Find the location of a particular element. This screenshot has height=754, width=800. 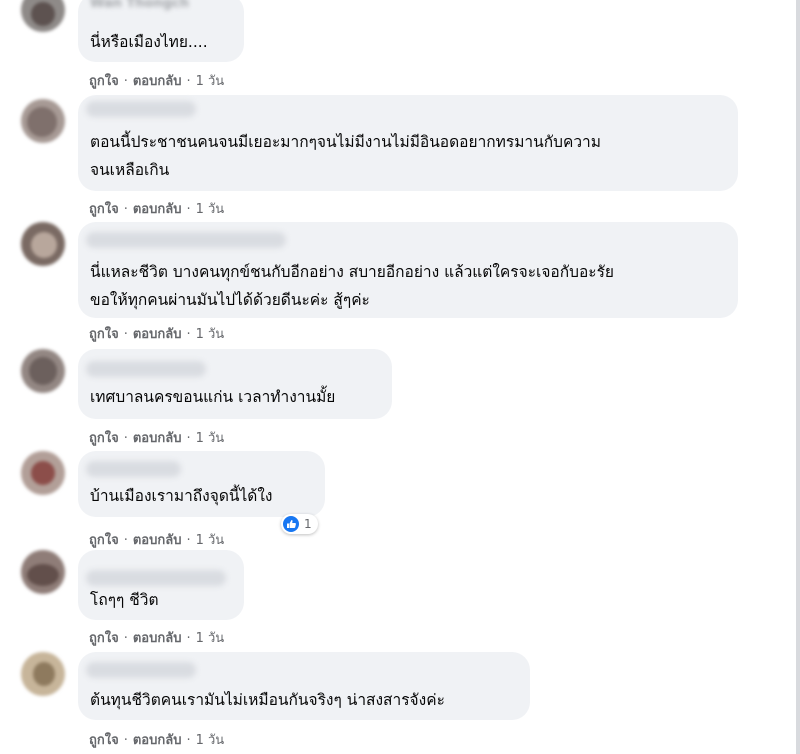

comment-author: Wan Thongch is located at coordinates (160, 8).